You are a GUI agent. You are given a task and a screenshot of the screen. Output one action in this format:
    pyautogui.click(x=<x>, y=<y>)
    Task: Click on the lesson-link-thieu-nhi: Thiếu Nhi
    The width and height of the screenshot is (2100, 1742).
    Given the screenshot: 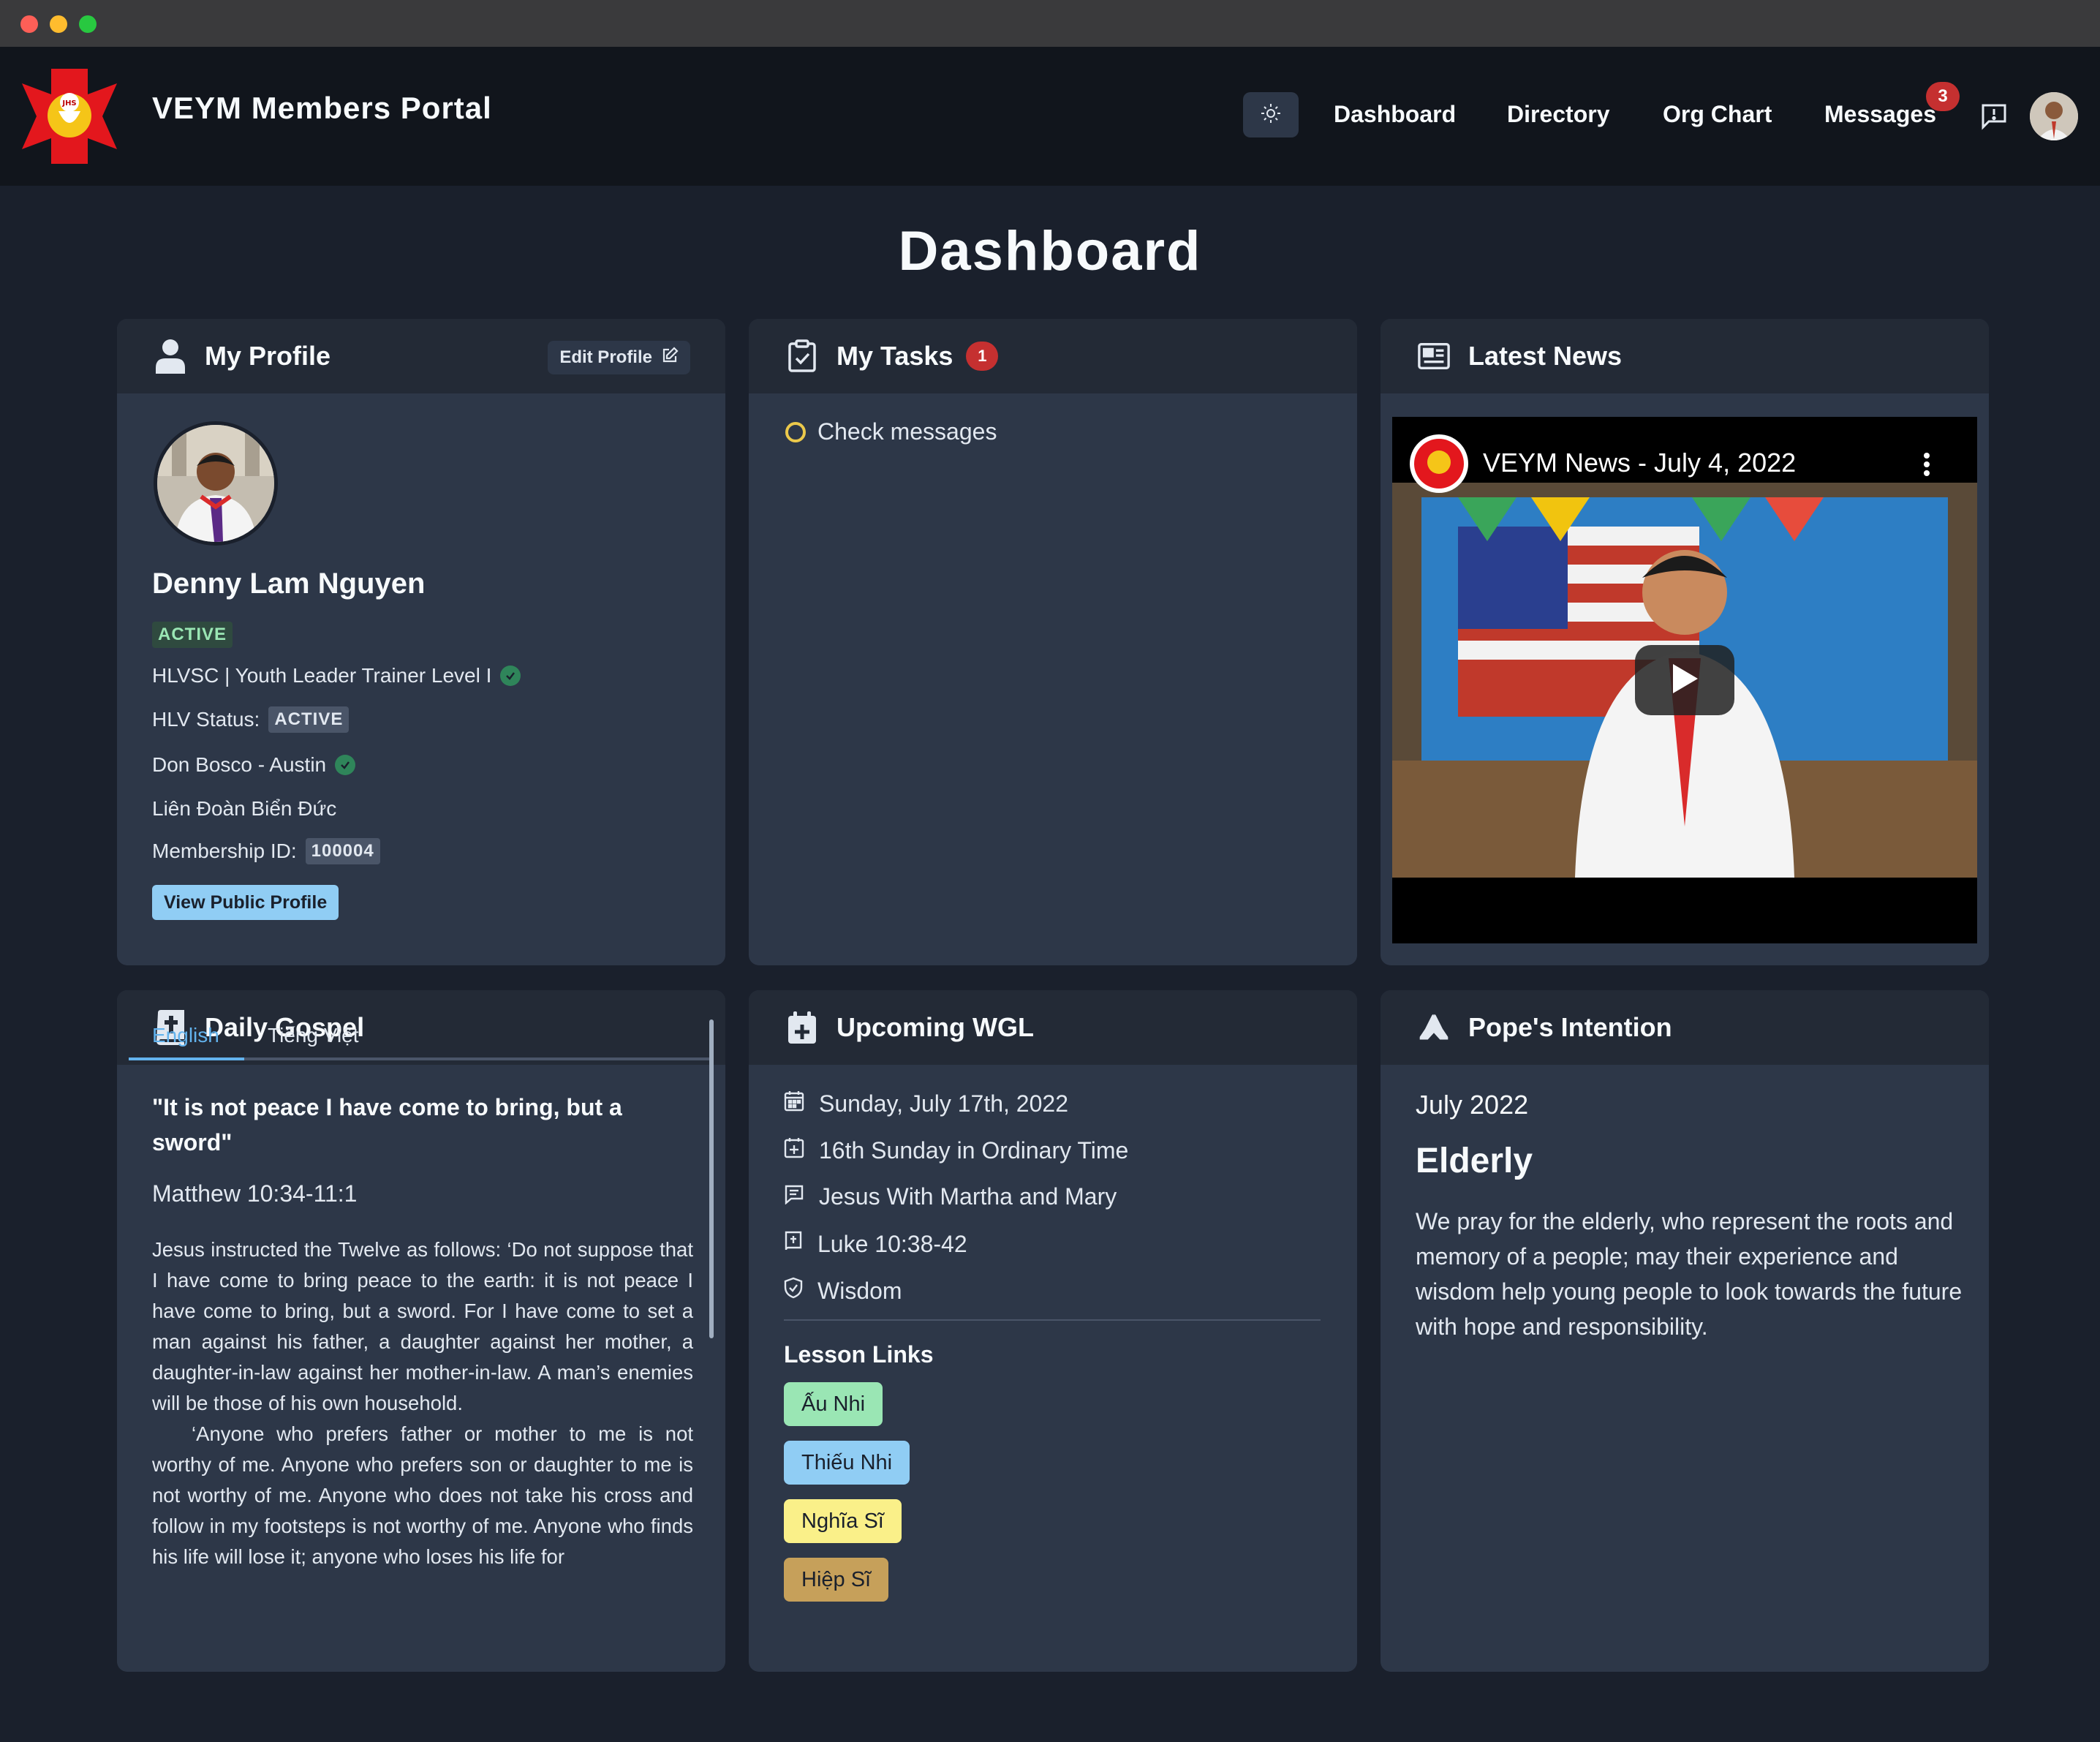 What is the action you would take?
    pyautogui.click(x=847, y=1463)
    